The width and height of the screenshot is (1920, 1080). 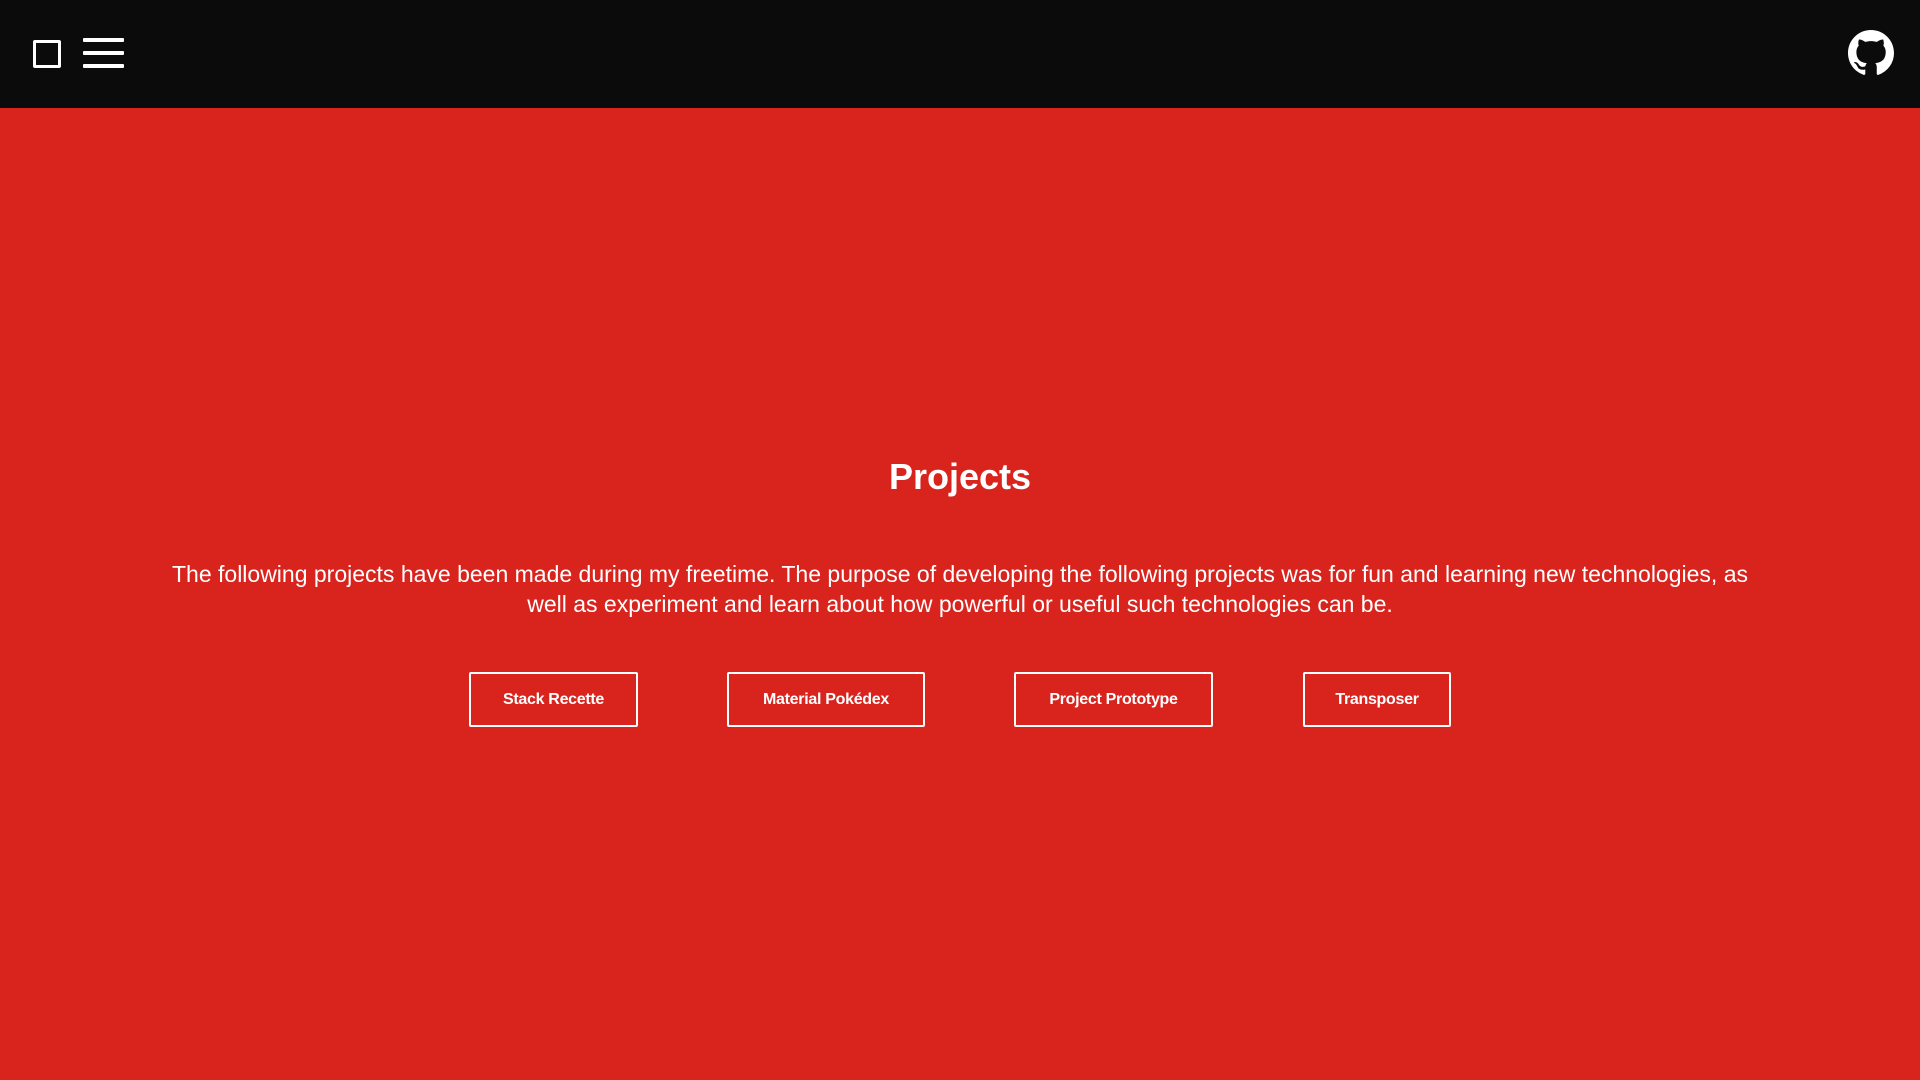 I want to click on stack-recette-button: Stack Recette, so click(x=553, y=699).